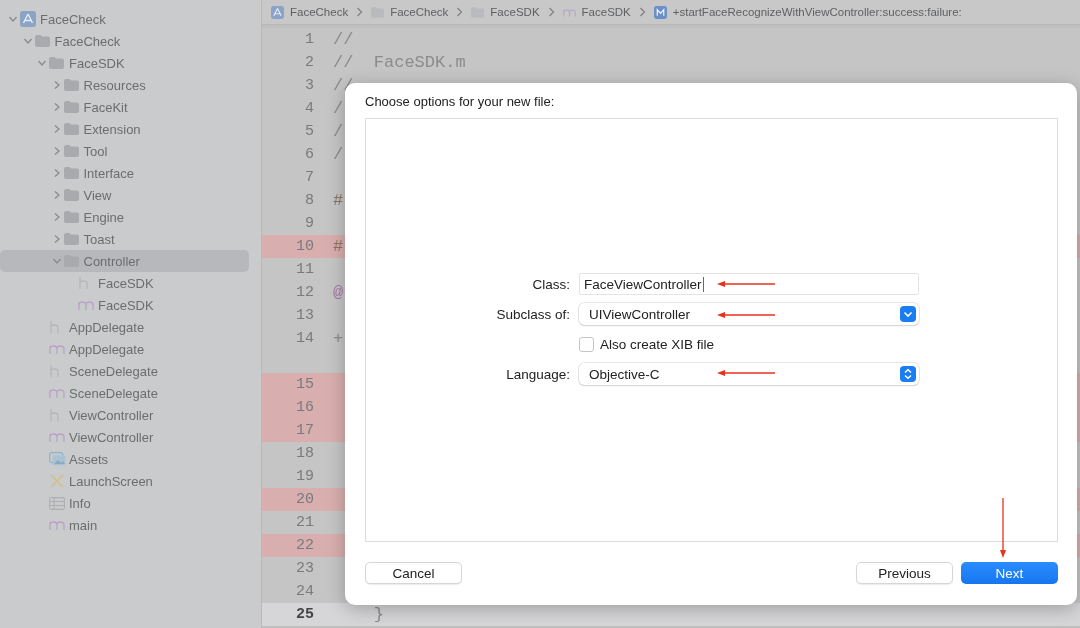 Image resolution: width=1080 pixels, height=628 pixels. What do you see at coordinates (537, 374) in the screenshot?
I see `field-label: Language:` at bounding box center [537, 374].